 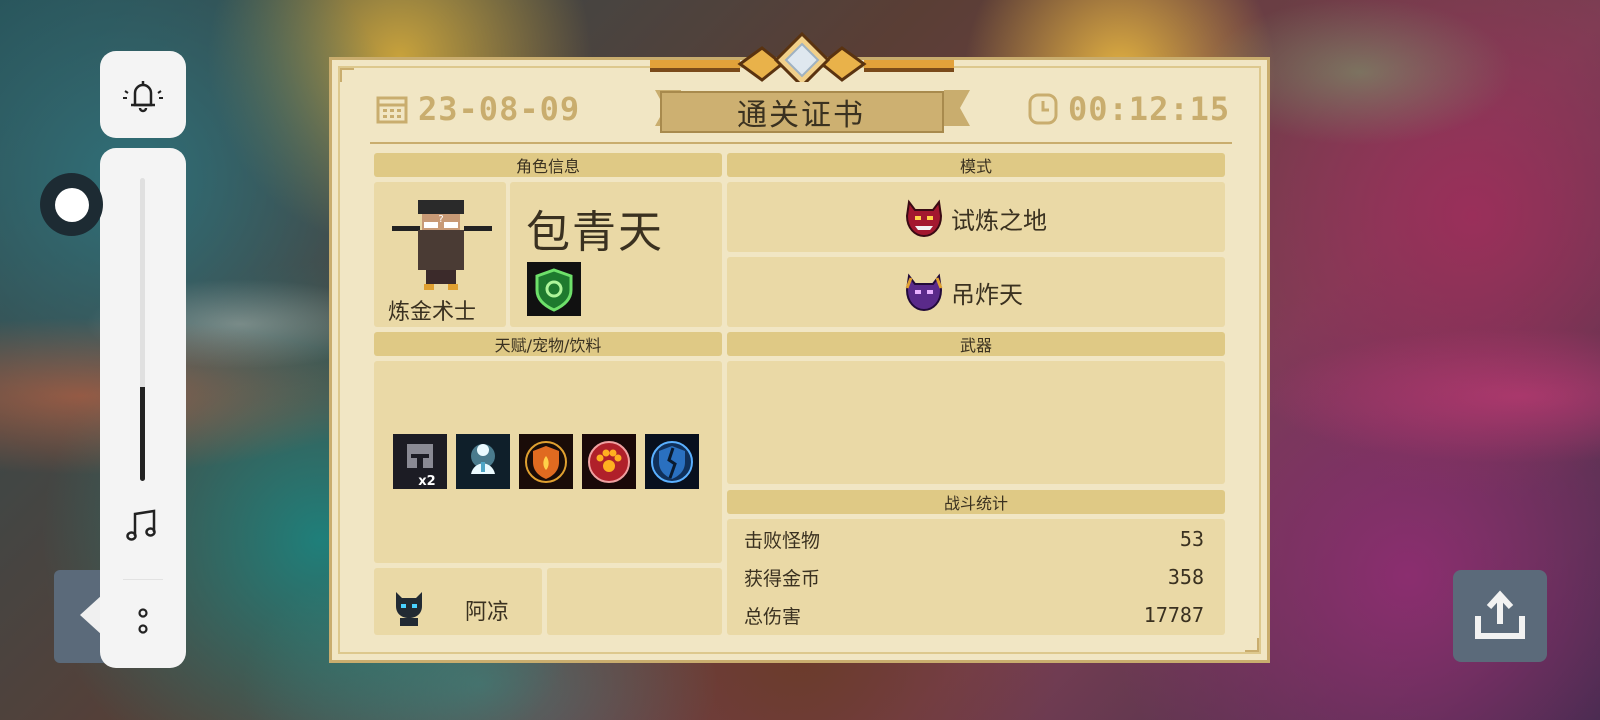 What do you see at coordinates (409, 609) in the screenshot?
I see `black-cat-icon` at bounding box center [409, 609].